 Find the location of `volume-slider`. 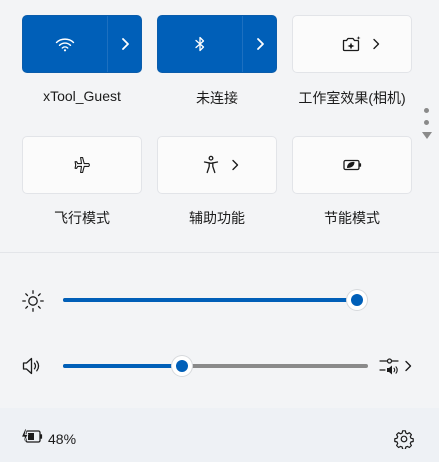

volume-slider is located at coordinates (215, 366).